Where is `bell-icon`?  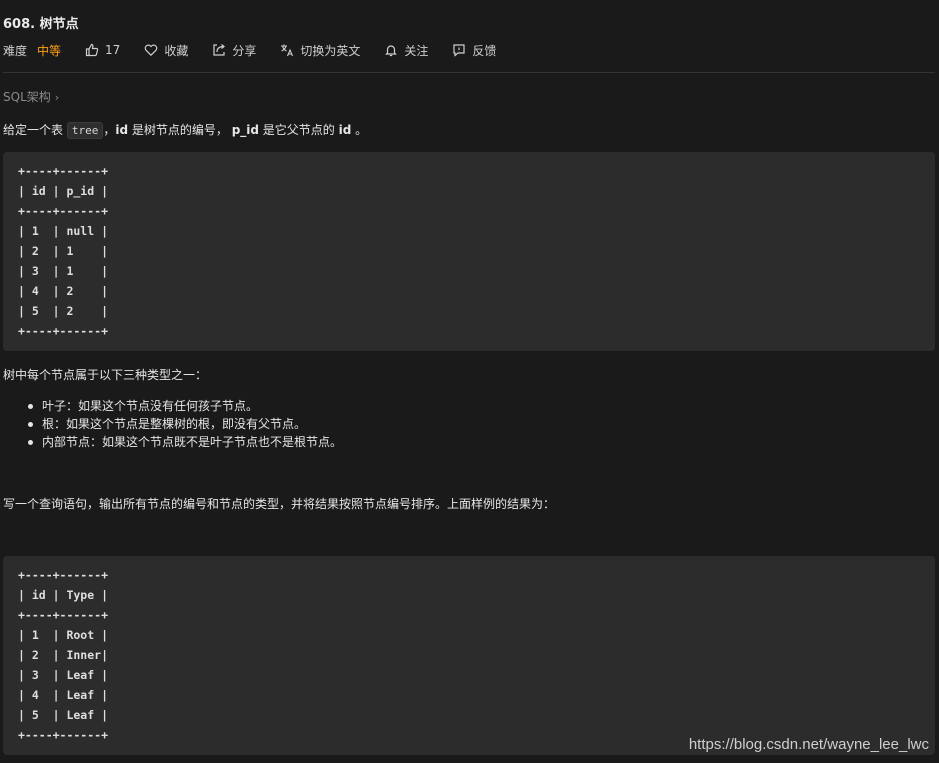
bell-icon is located at coordinates (391, 50).